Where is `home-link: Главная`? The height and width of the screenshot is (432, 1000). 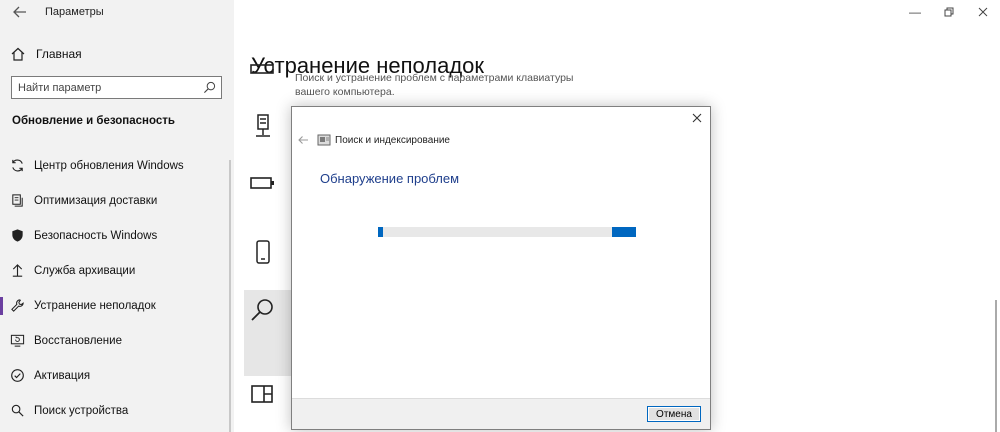
home-link: Главная is located at coordinates (46, 54).